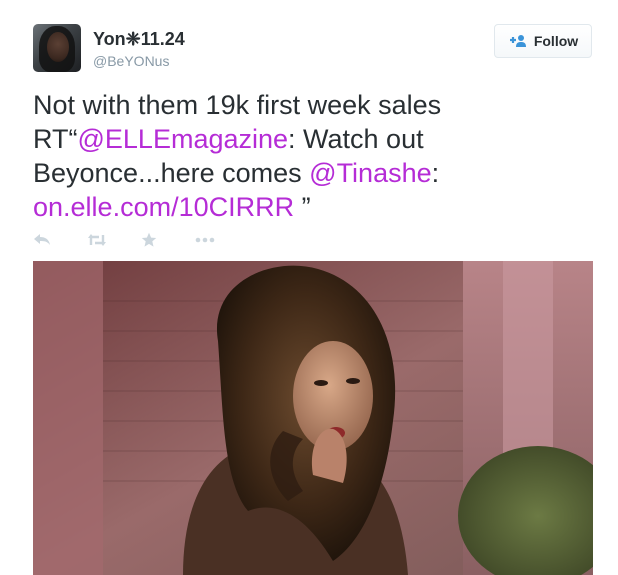 Image resolution: width=618 pixels, height=575 pixels. I want to click on reply-button, so click(60, 240).